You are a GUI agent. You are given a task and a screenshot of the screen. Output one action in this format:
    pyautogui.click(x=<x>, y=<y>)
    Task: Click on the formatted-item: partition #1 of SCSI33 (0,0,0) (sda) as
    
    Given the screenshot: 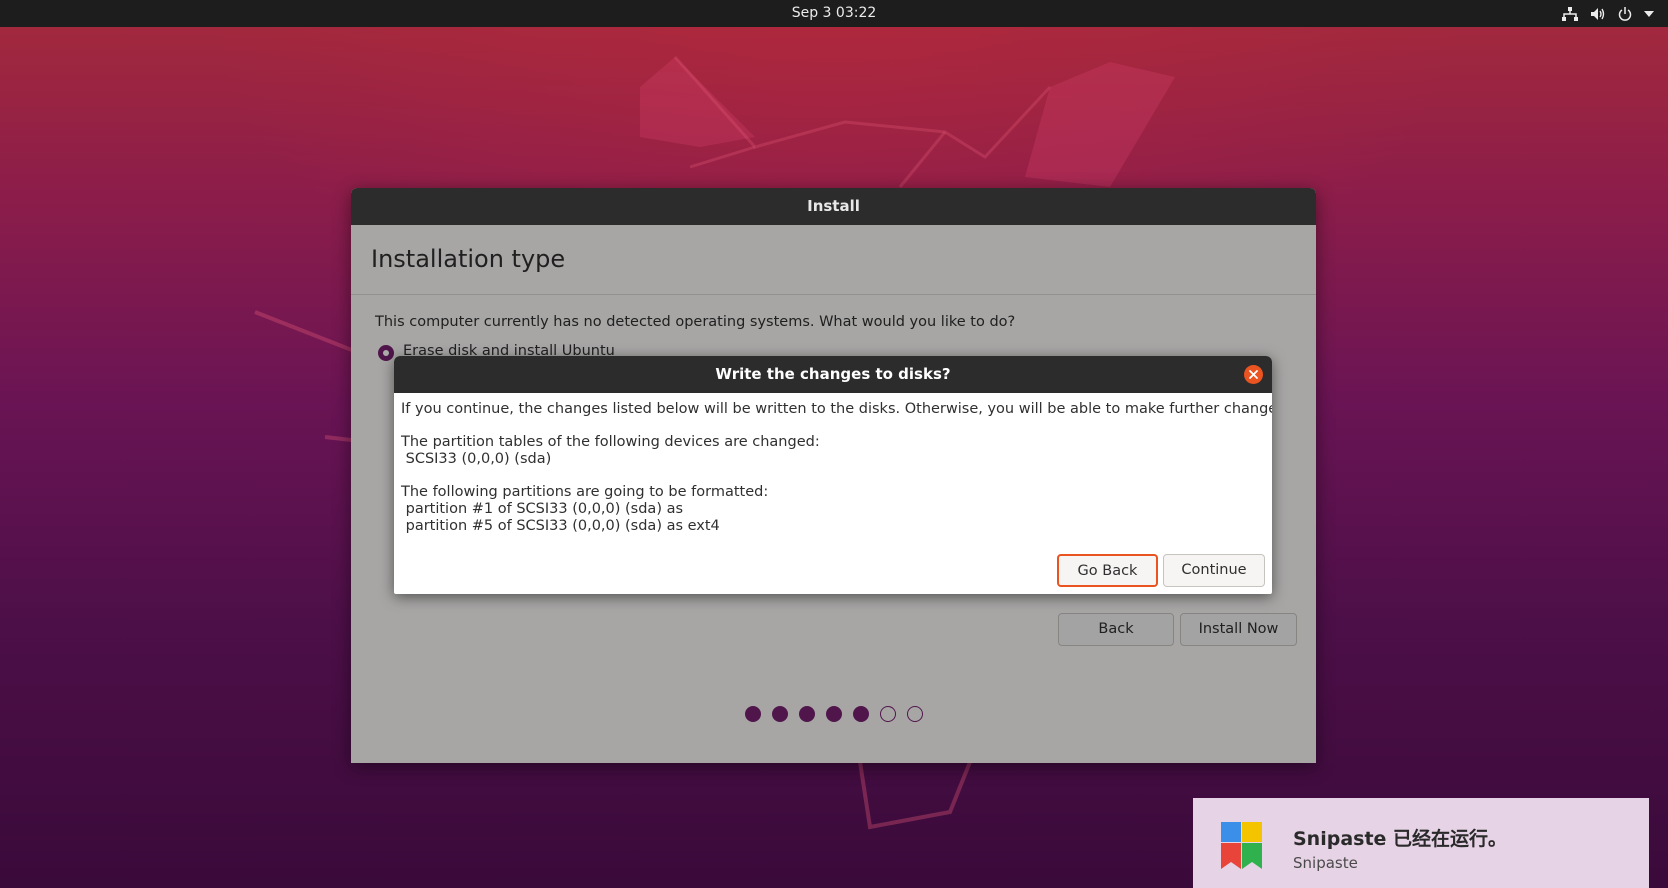 What is the action you would take?
    pyautogui.click(x=542, y=509)
    